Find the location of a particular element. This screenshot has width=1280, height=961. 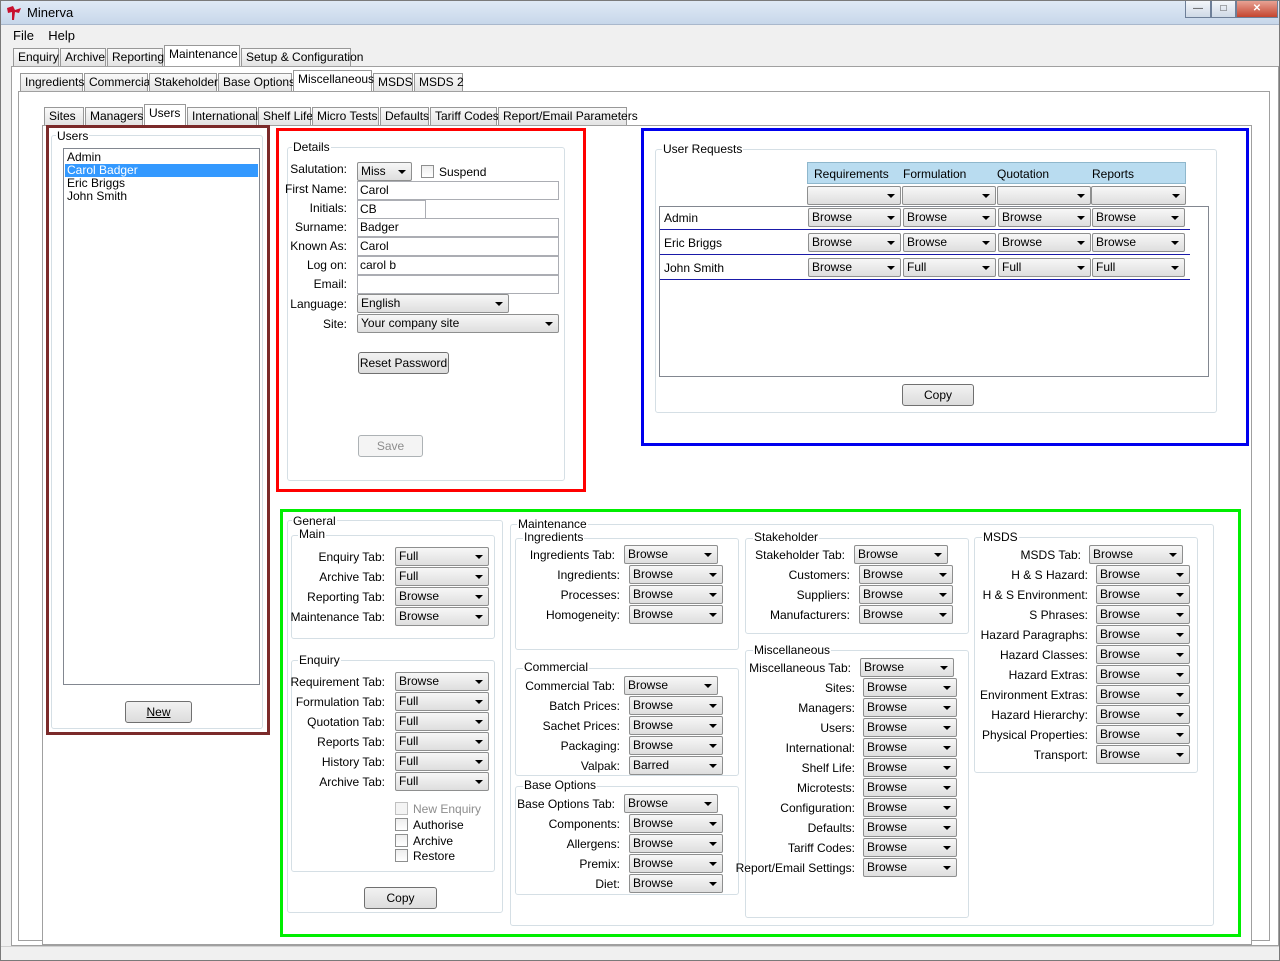

ingredients-tab-value: Browse is located at coordinates (648, 554).